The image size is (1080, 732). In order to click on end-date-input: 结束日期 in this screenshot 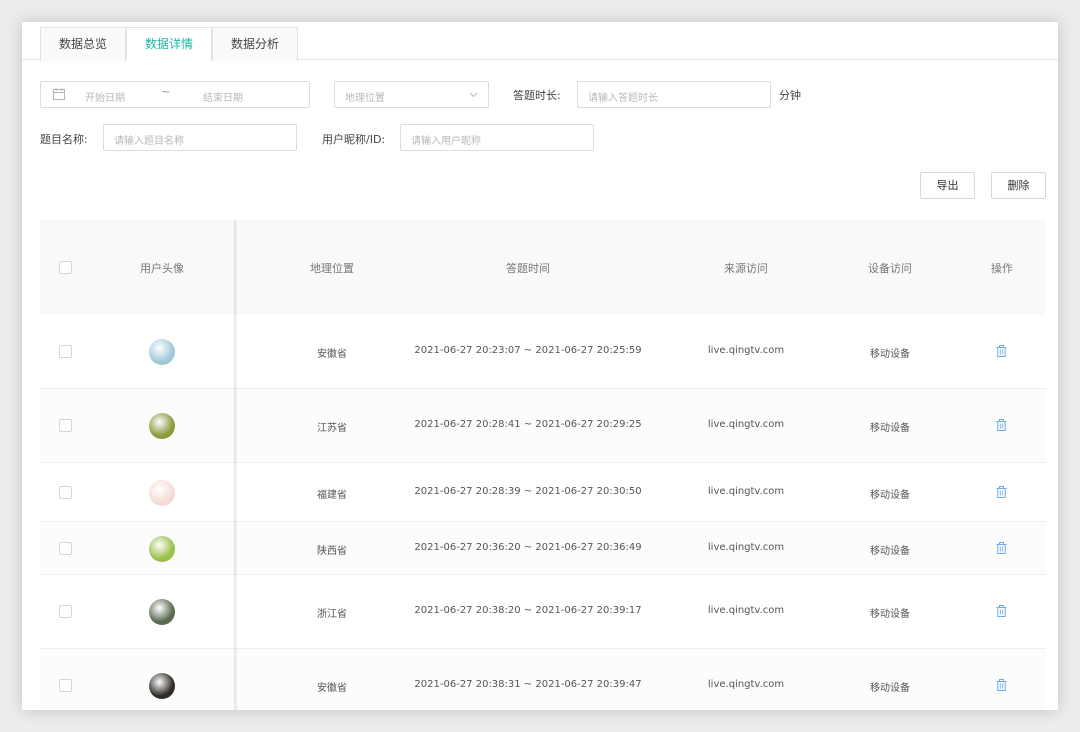, I will do `click(223, 96)`.